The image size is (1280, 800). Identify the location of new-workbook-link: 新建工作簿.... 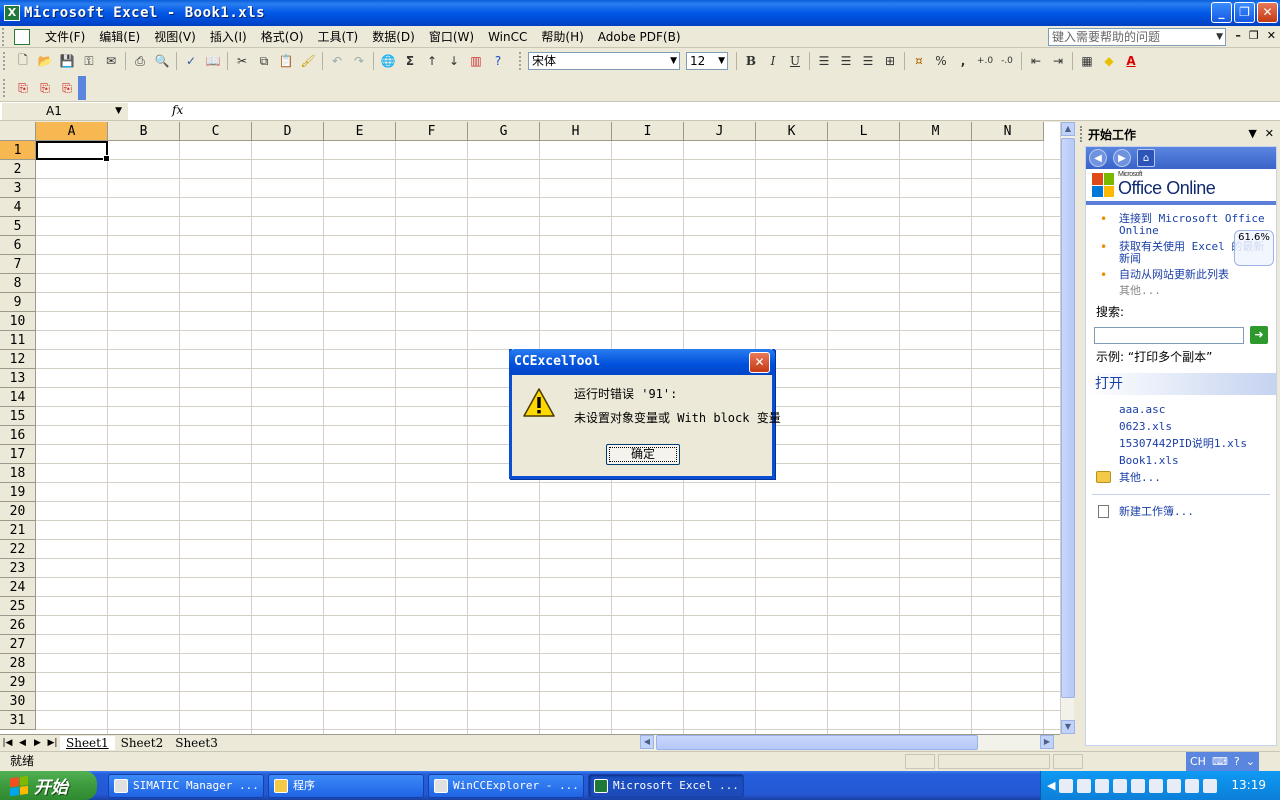
(1181, 511).